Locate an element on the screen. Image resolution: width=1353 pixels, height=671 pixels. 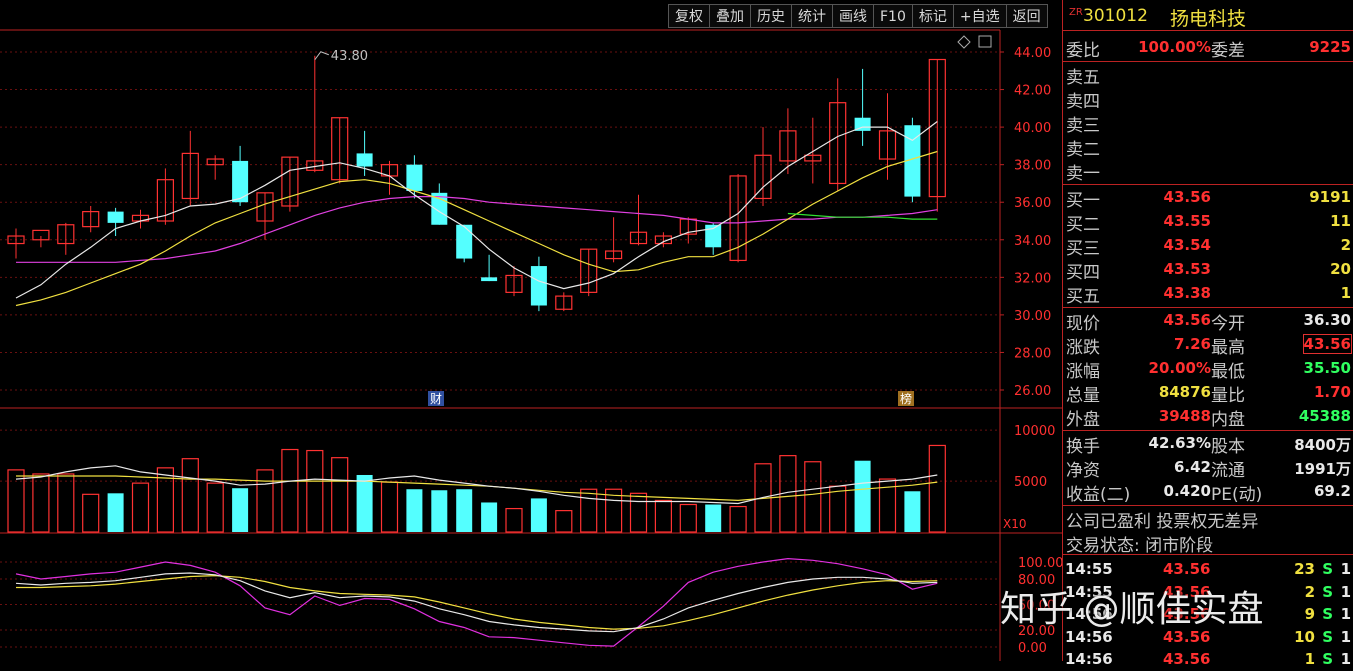
buy-row: 买二 43.55 11 is located at coordinates (1208, 222).